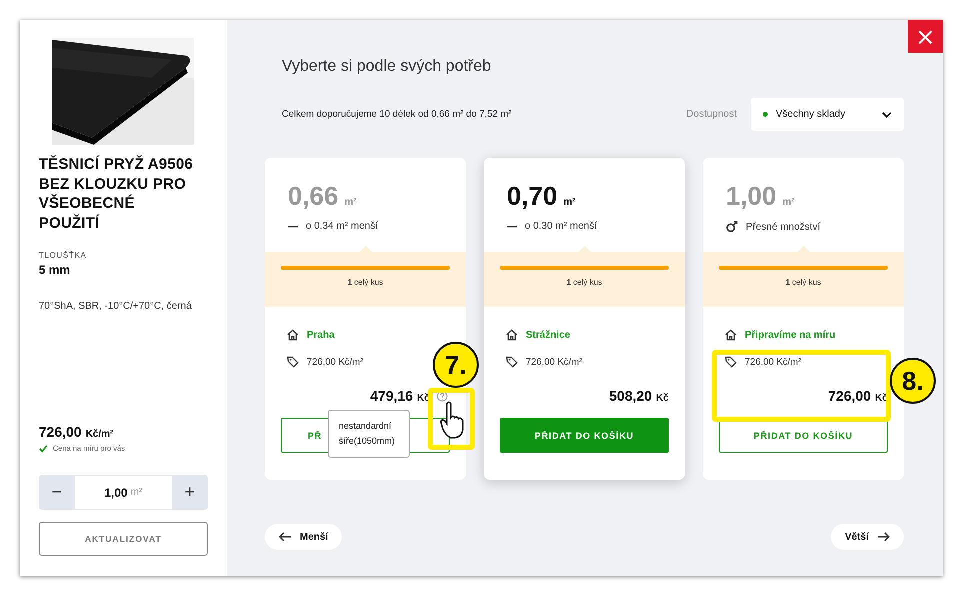 Image resolution: width=970 pixels, height=595 pixels. I want to click on product-description: 70°ShA, SBR, -10°C/+70°C, černá, so click(116, 306).